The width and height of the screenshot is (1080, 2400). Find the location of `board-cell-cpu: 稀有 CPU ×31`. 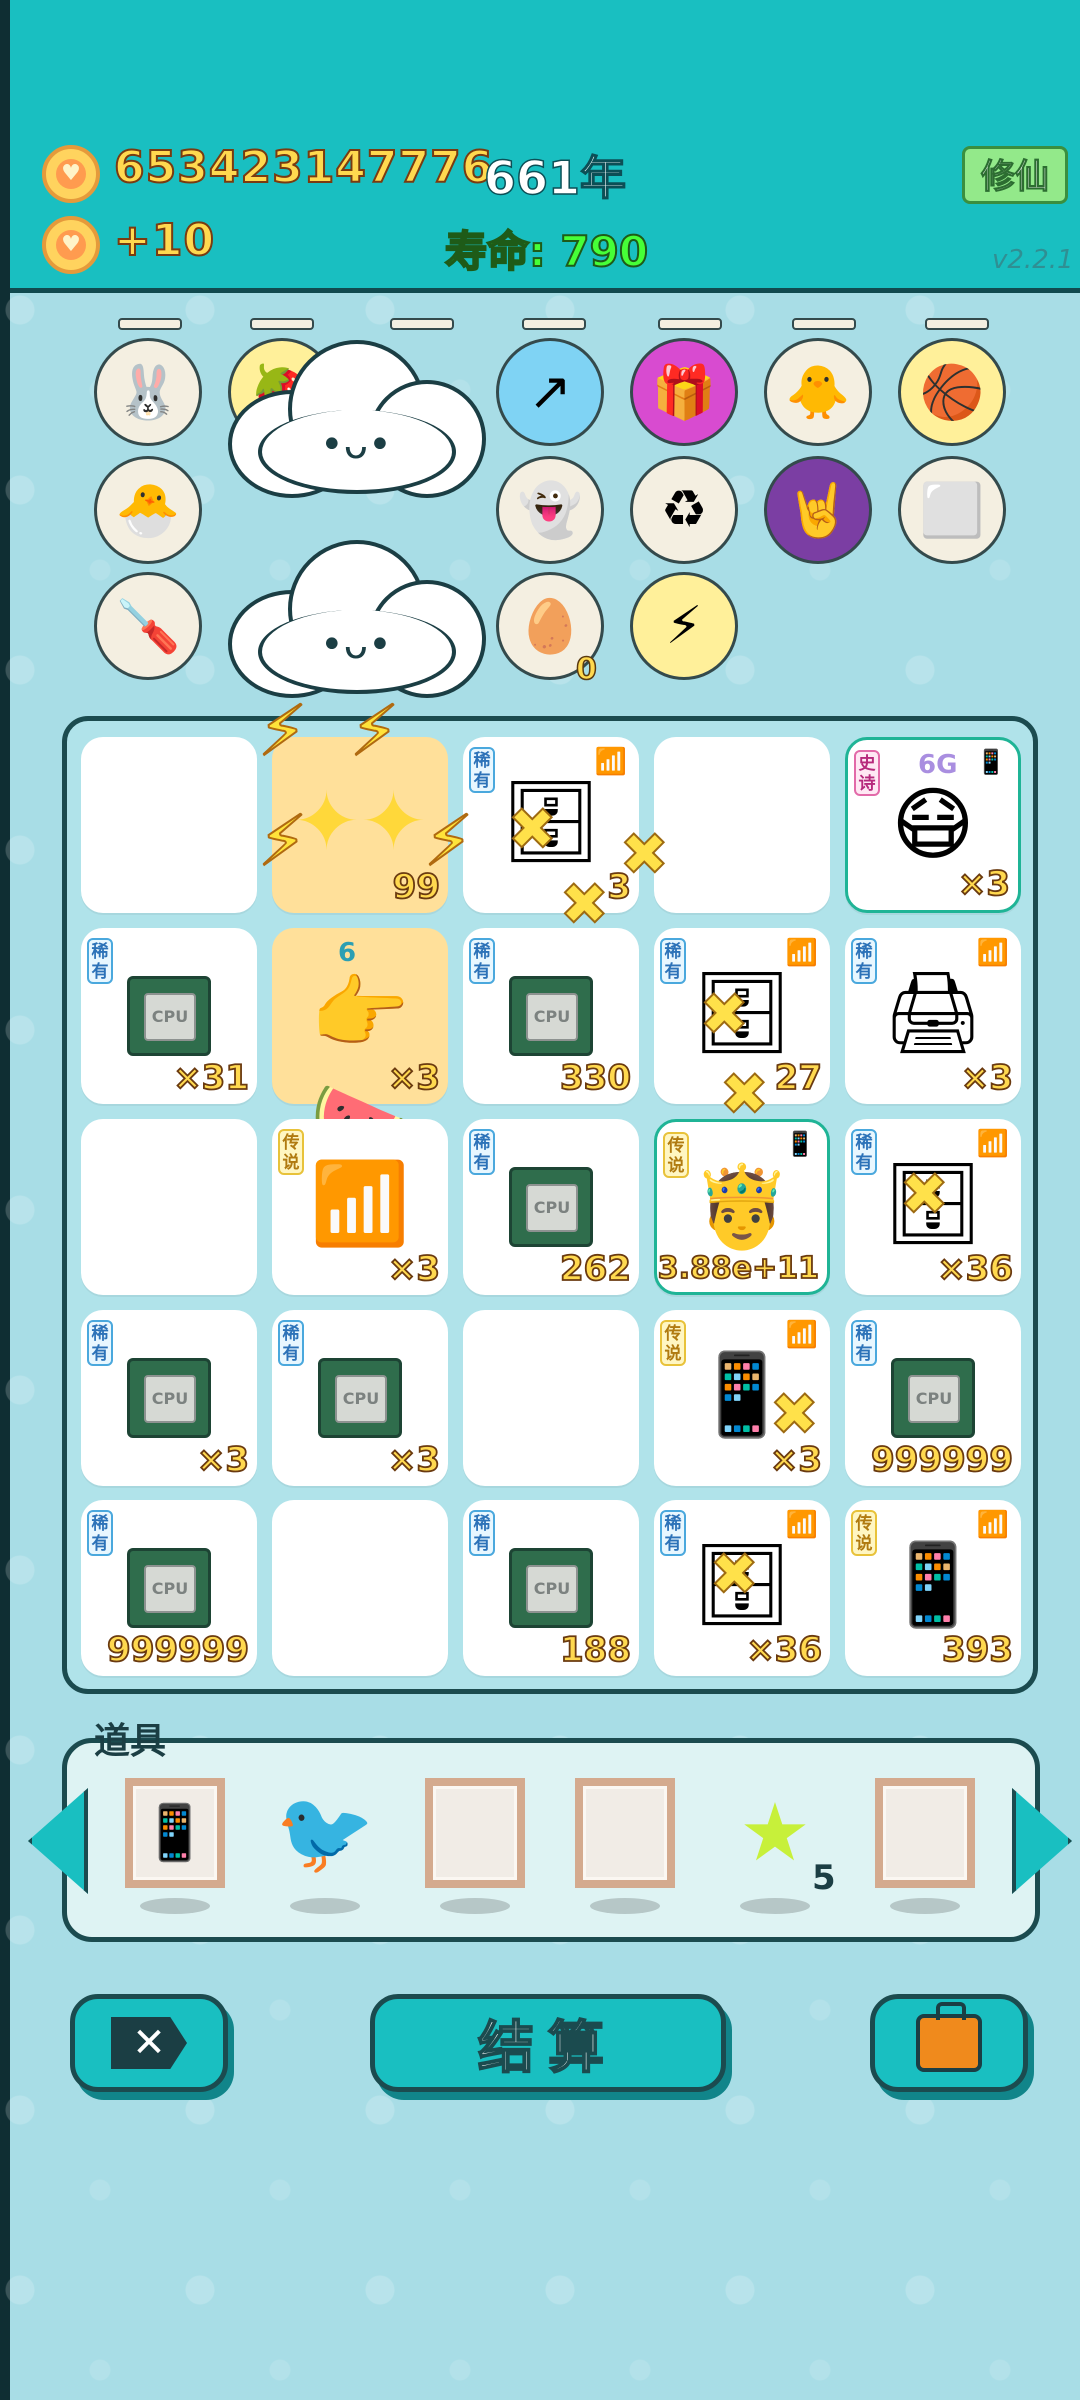

board-cell-cpu: 稀有 CPU ×31 is located at coordinates (169, 1016).